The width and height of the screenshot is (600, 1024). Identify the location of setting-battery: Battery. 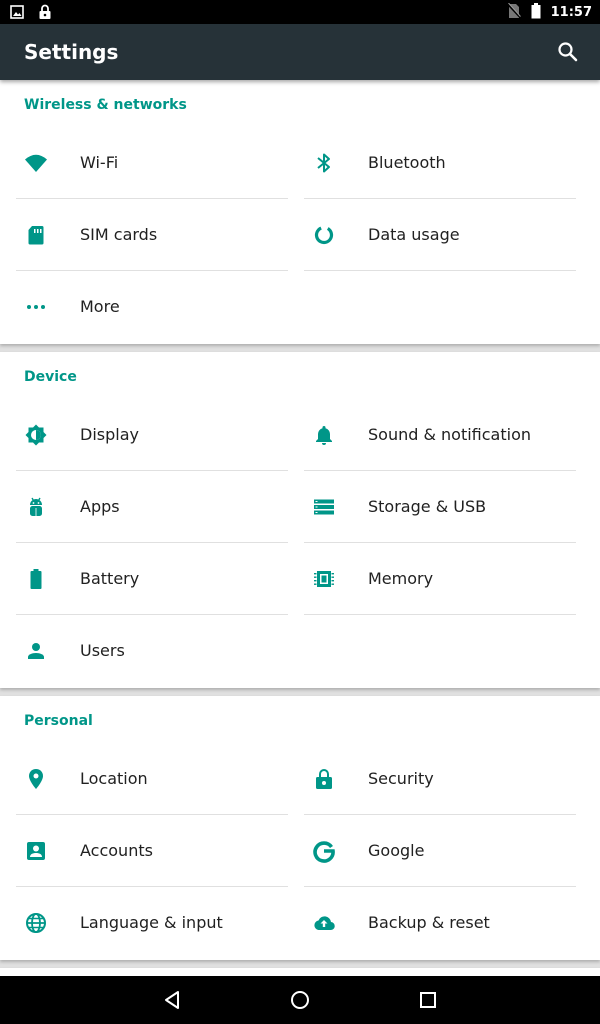
(144, 579).